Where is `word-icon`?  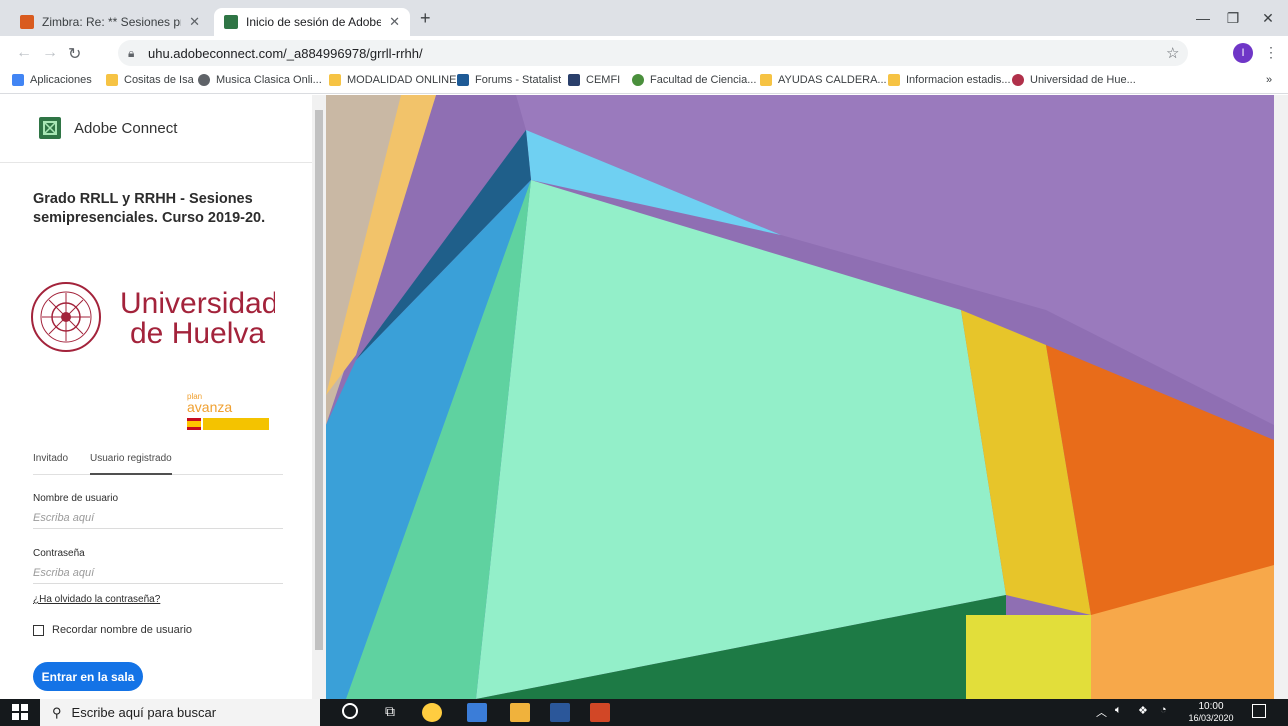
word-icon is located at coordinates (560, 712).